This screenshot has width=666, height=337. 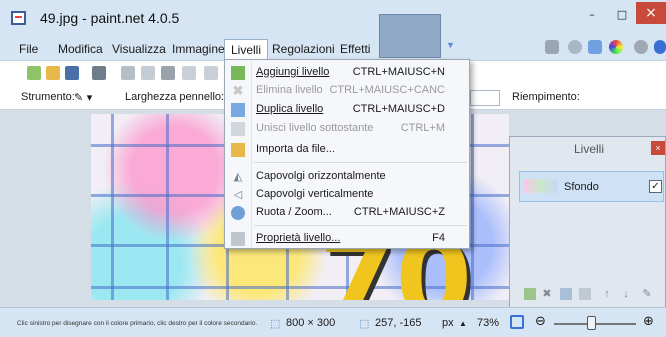 What do you see at coordinates (581, 187) in the screenshot?
I see `layer-name: Sfondo` at bounding box center [581, 187].